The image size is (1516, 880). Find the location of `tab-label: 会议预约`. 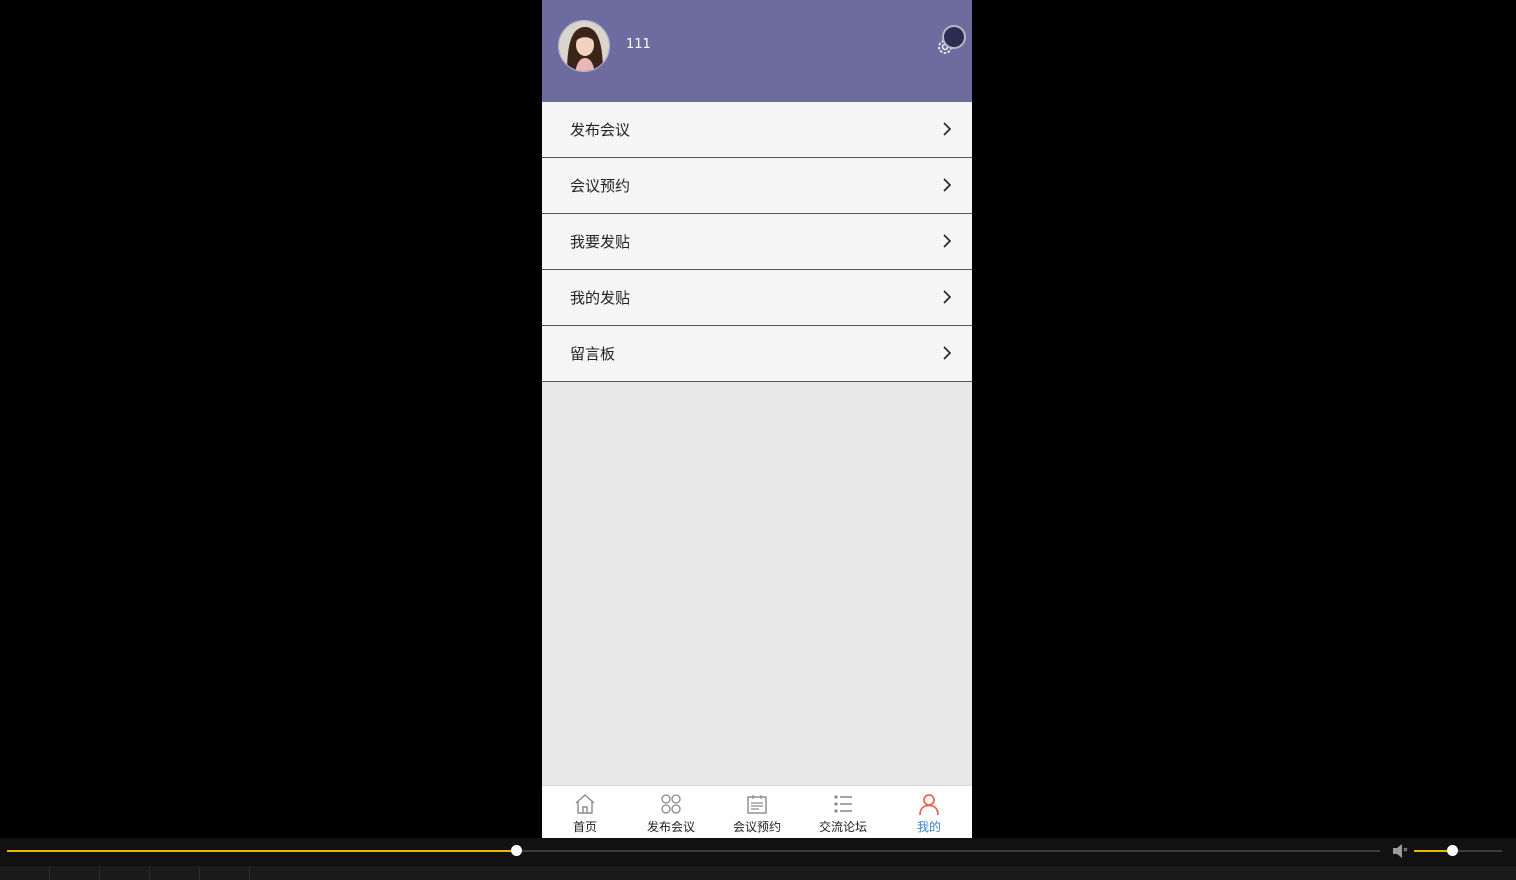

tab-label: 会议预约 is located at coordinates (756, 827).